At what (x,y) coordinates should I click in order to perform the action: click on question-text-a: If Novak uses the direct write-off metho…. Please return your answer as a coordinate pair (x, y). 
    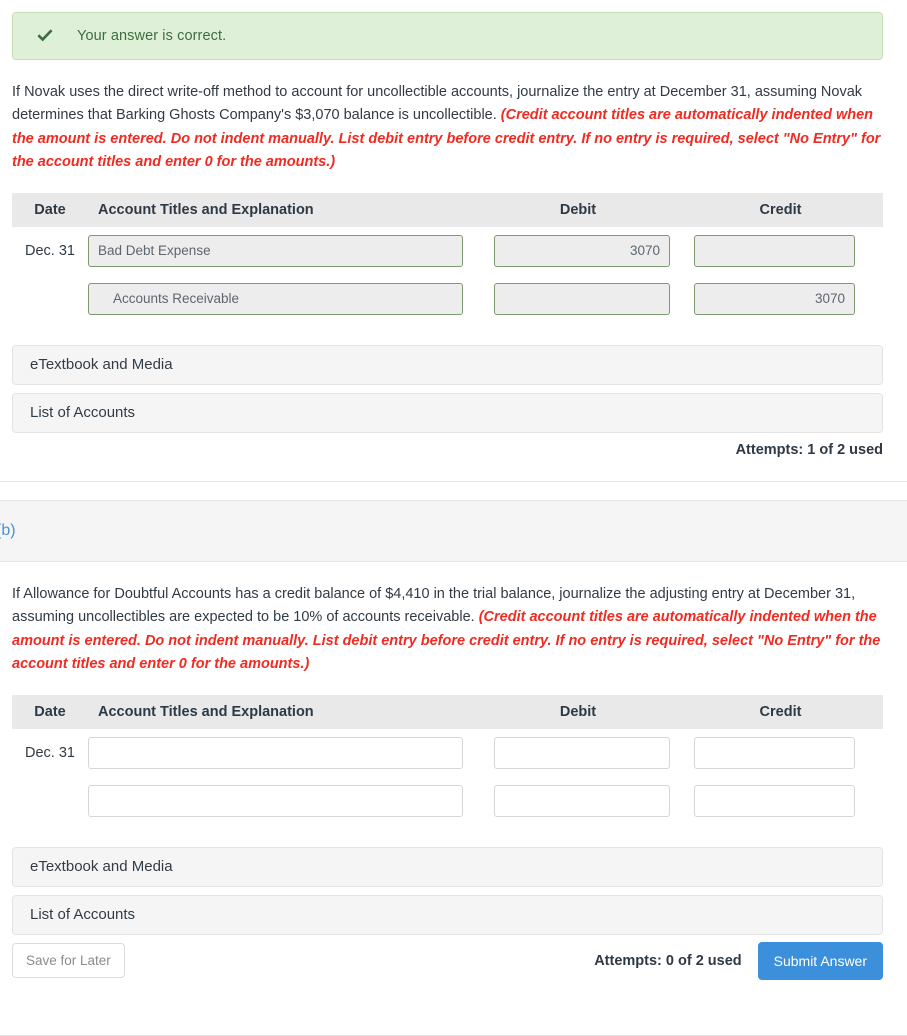
    Looking at the image, I should click on (447, 128).